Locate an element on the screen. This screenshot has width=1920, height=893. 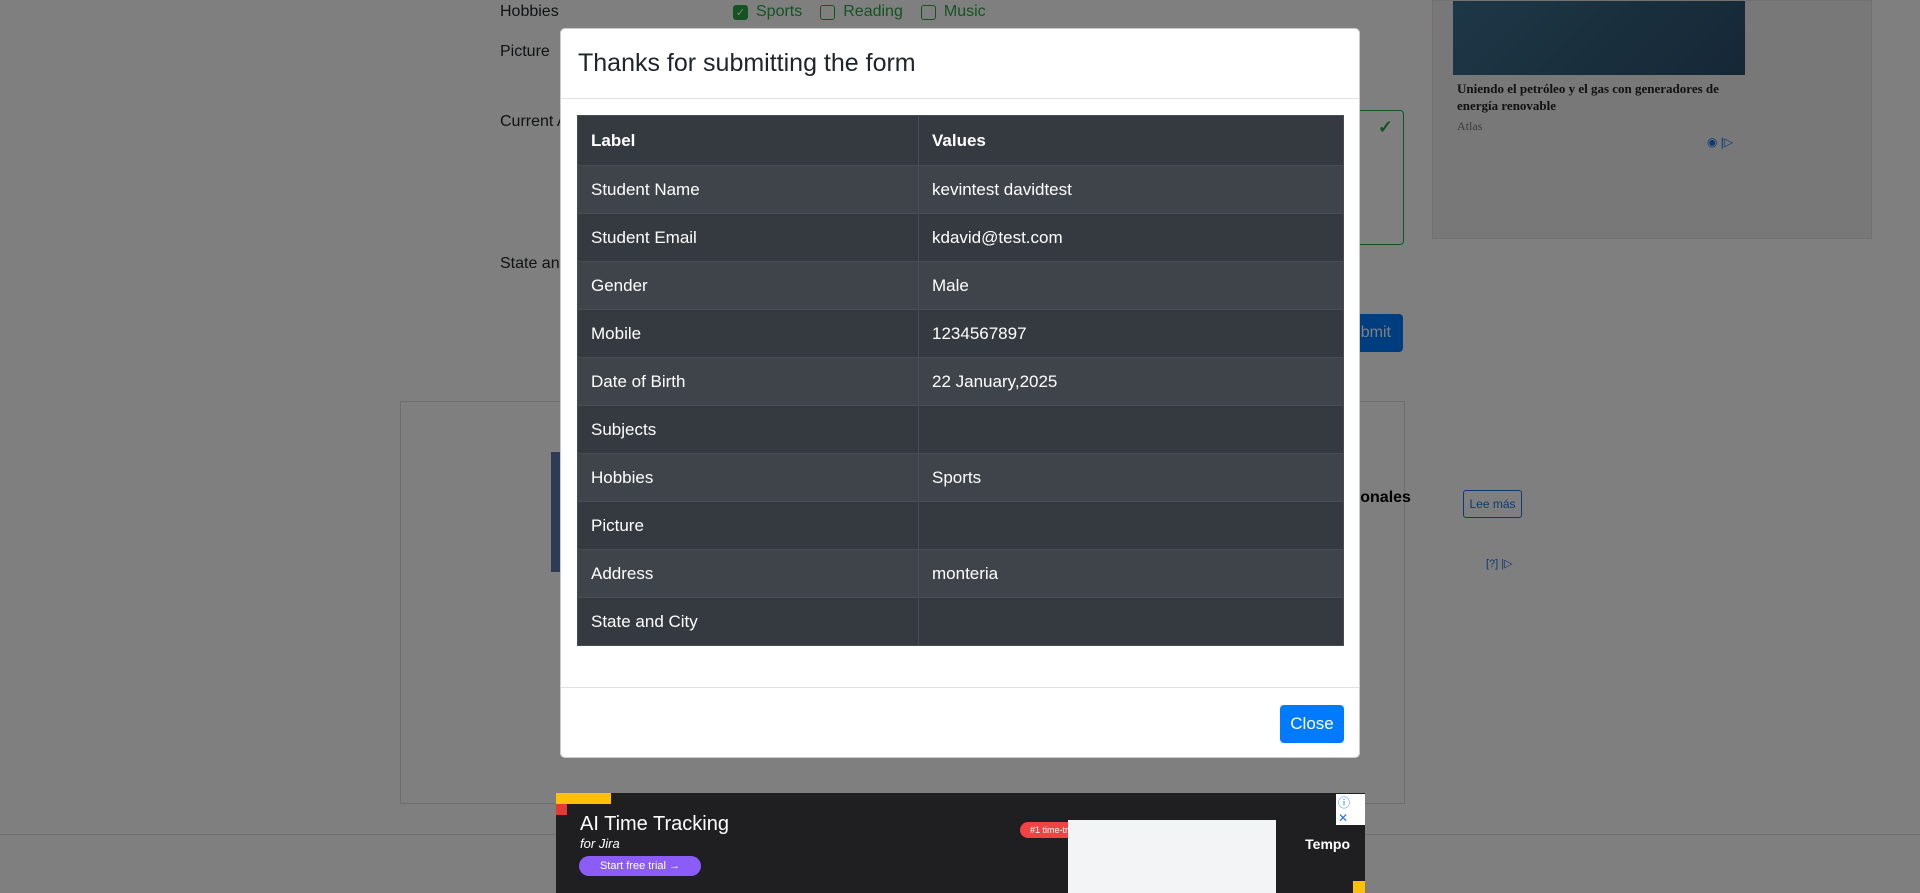
row-label: Date of Birth is located at coordinates (748, 381).